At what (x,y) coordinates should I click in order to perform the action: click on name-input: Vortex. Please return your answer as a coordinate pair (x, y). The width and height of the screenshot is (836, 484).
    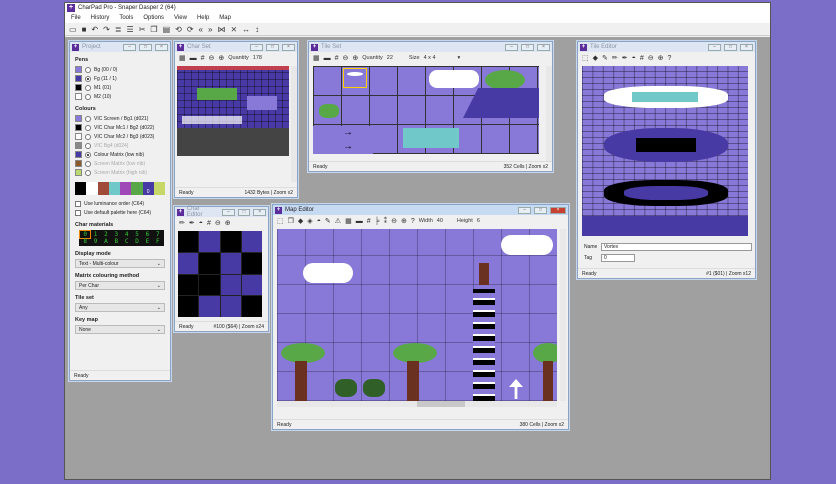
    Looking at the image, I should click on (676, 246).